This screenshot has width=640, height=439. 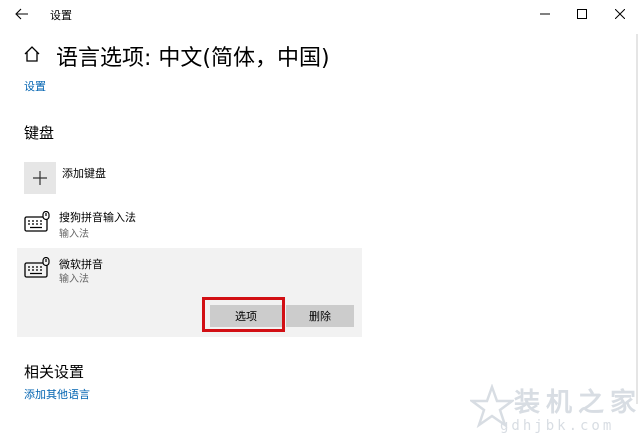 I want to click on related-settings-title: 相关设置, so click(x=54, y=372).